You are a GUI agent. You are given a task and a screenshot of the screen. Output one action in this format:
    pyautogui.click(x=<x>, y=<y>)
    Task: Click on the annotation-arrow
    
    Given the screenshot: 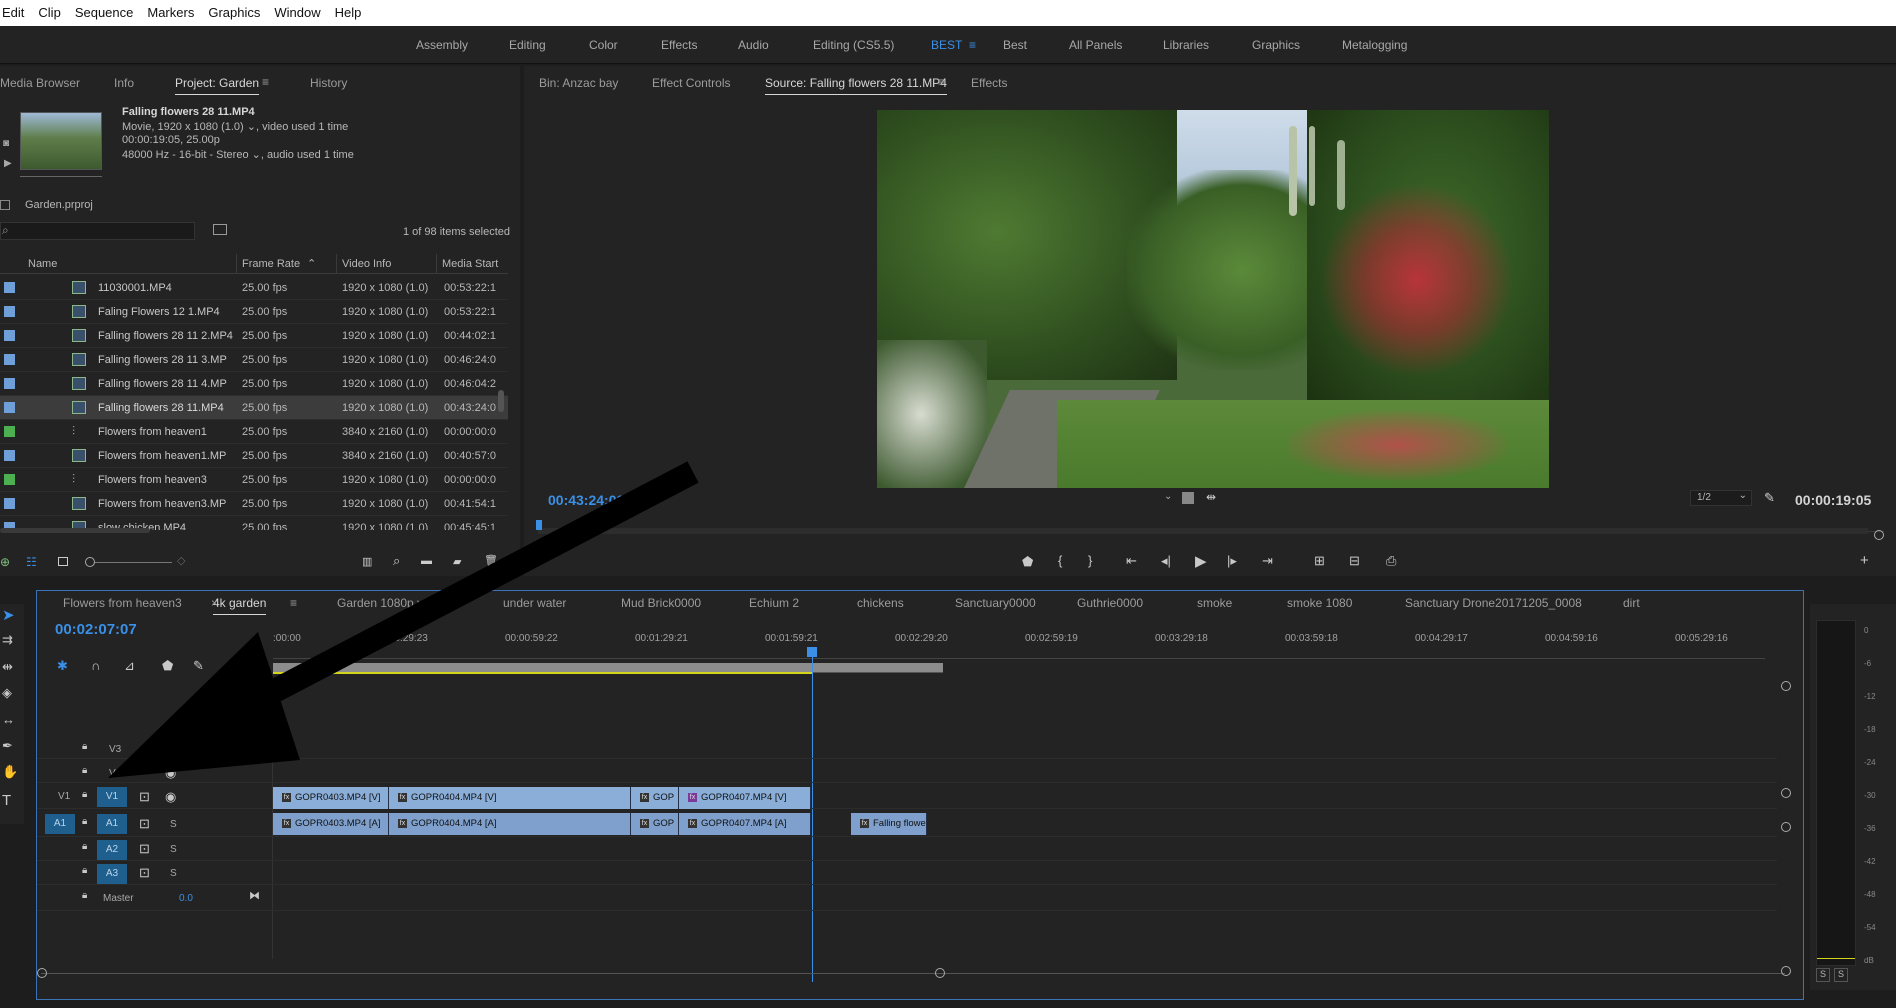 What is the action you would take?
    pyautogui.click(x=403, y=619)
    